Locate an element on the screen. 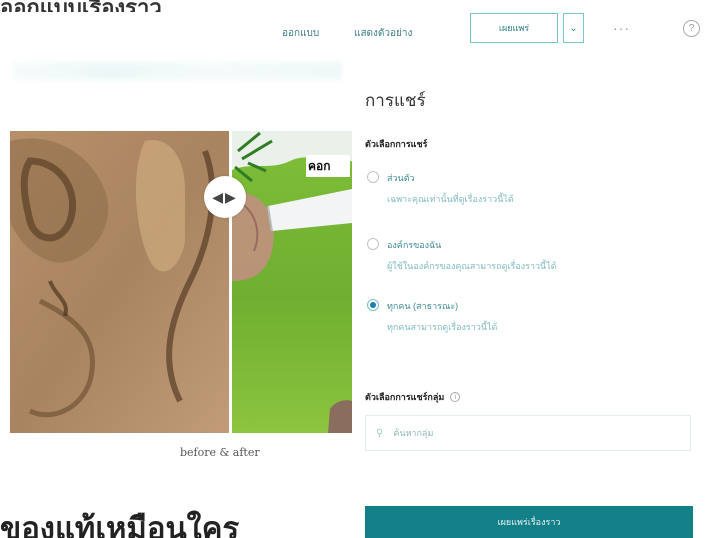 The image size is (720, 538). blurred-text-strip is located at coordinates (177, 71).